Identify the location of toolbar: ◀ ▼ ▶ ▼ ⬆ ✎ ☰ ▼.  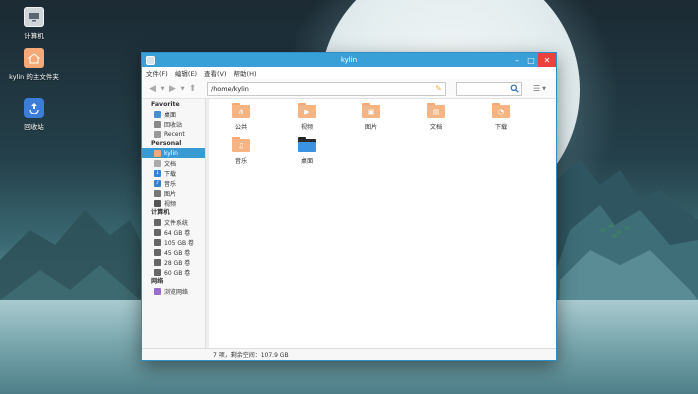
(349, 89).